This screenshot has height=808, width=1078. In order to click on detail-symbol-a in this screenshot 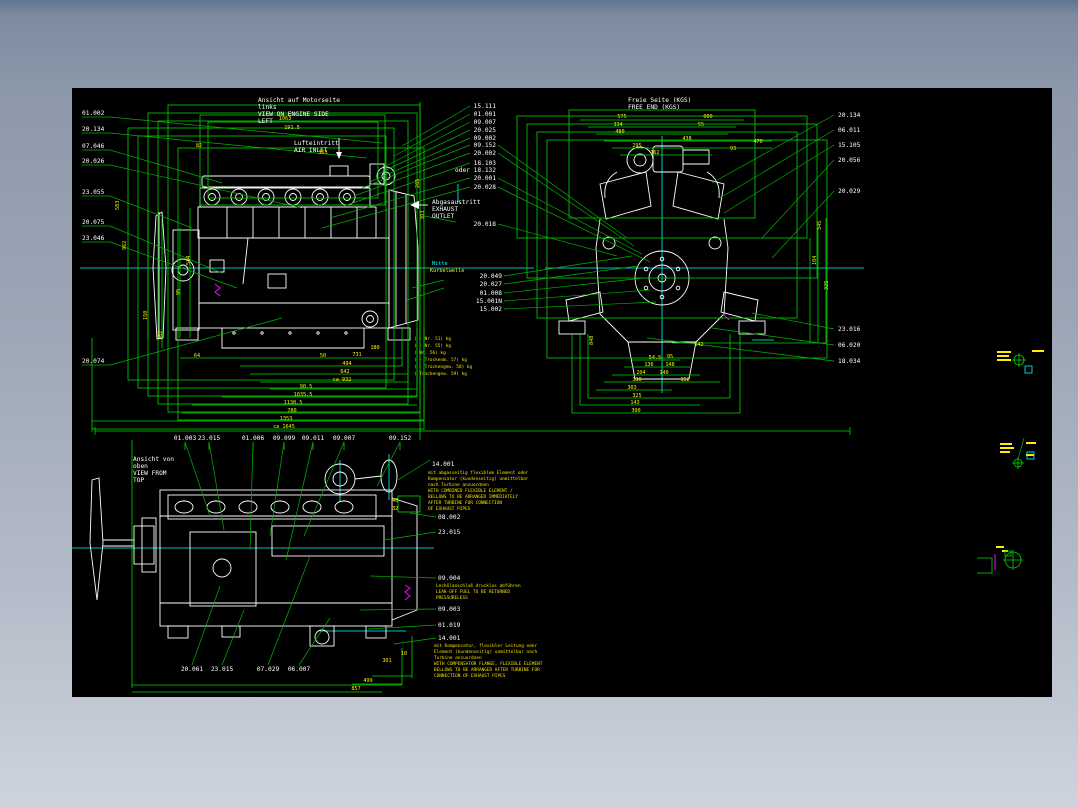, I will do `click(1020, 362)`.